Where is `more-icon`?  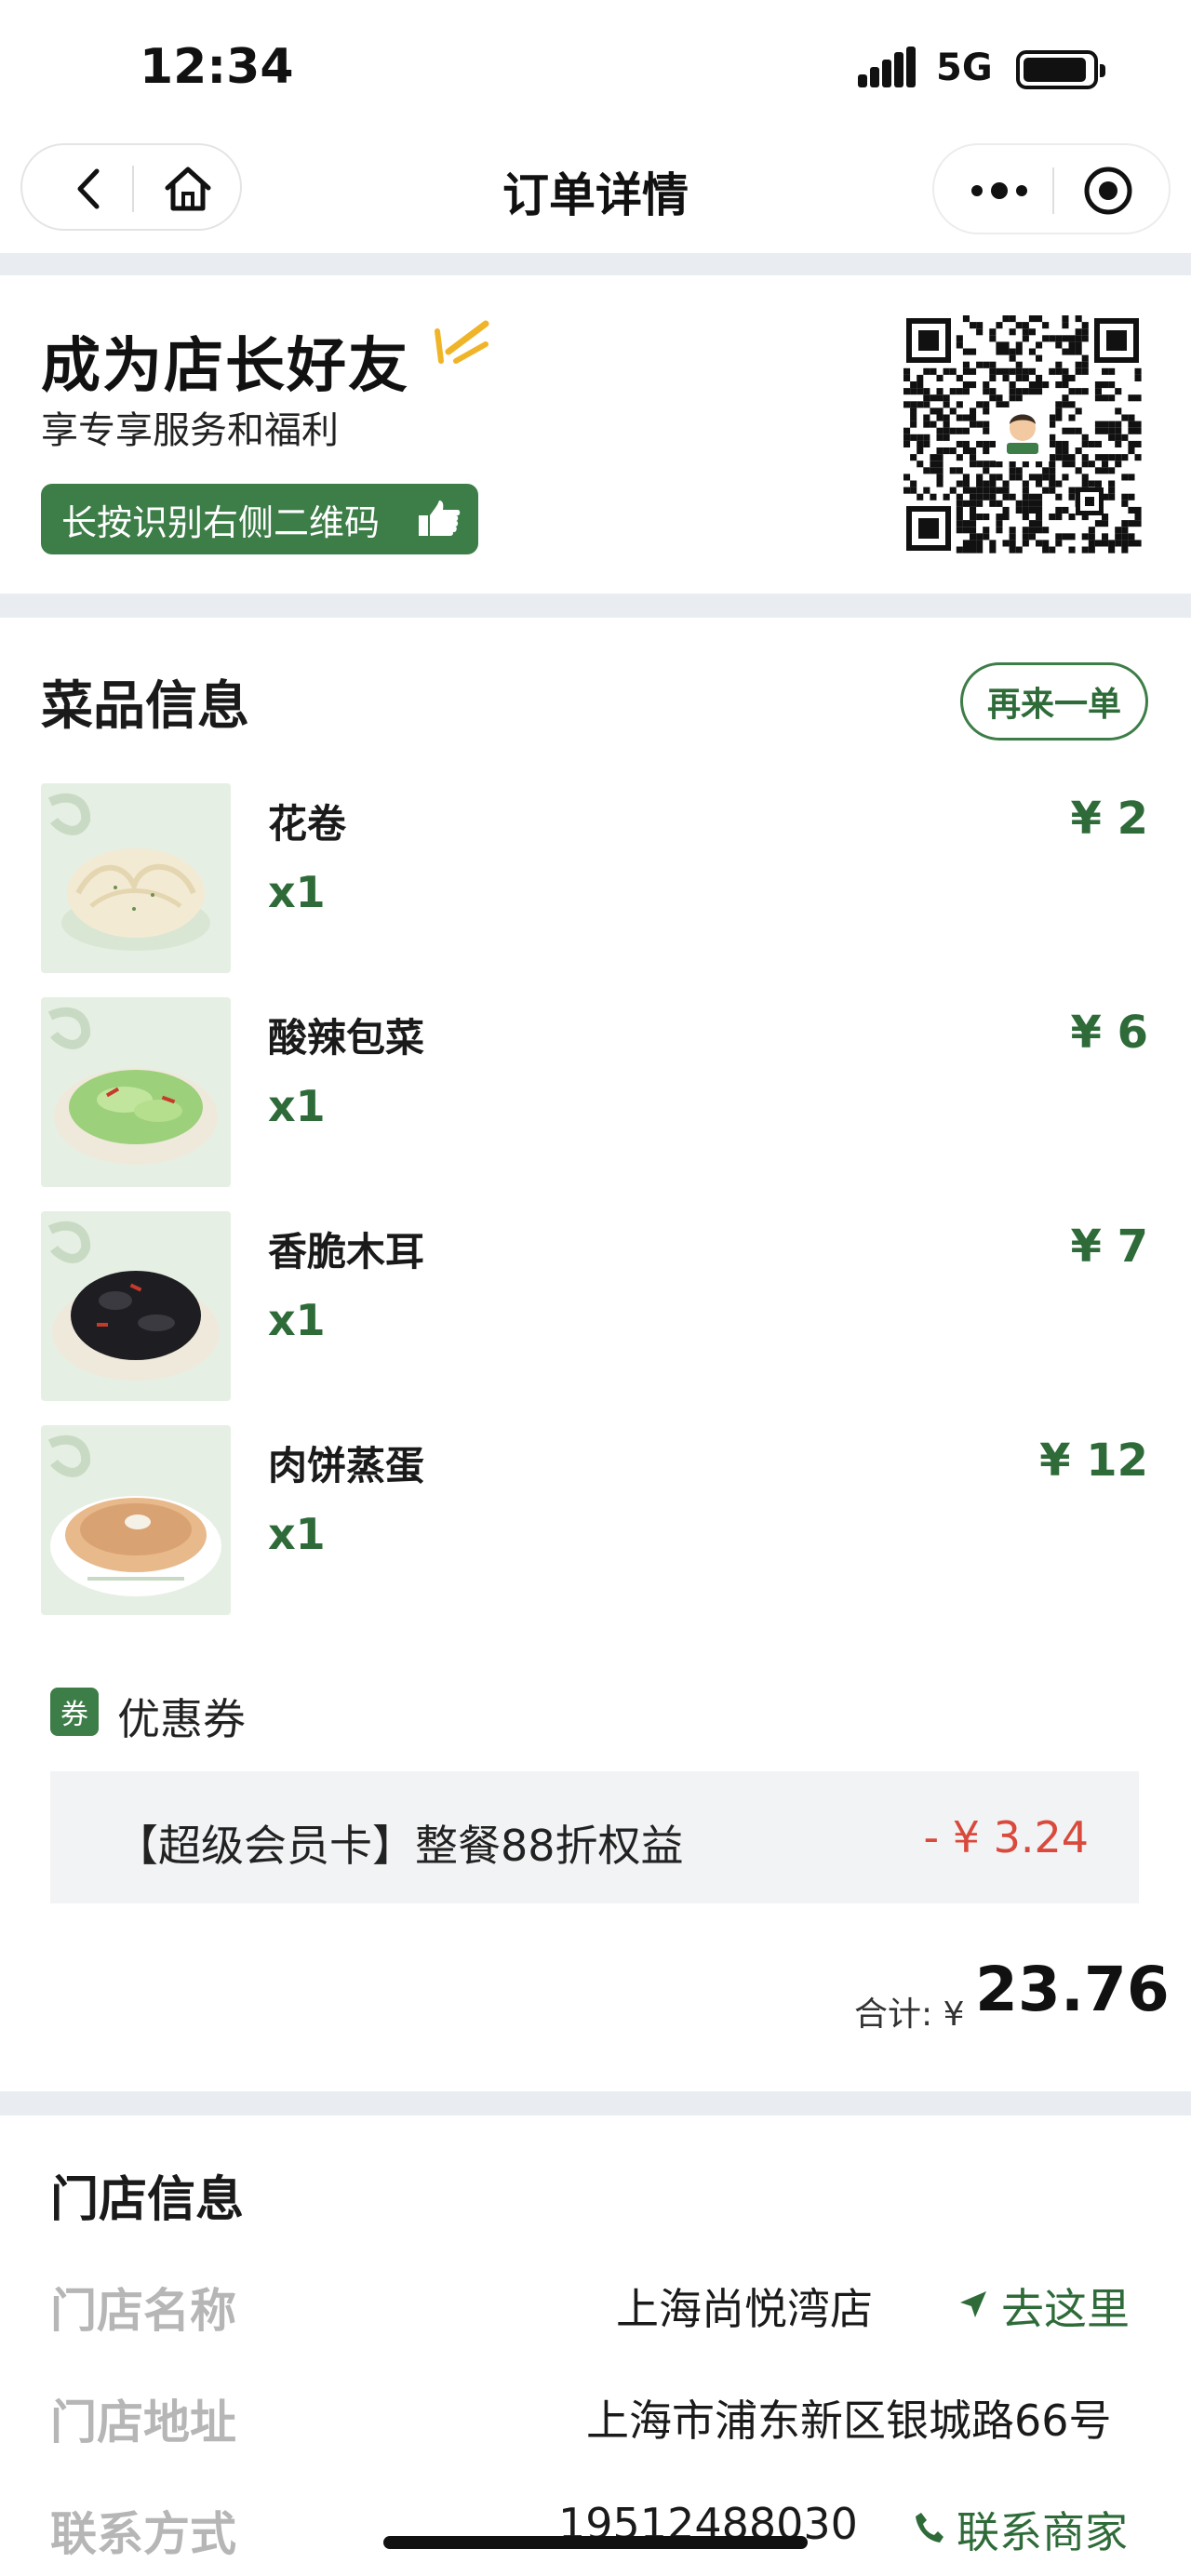
more-icon is located at coordinates (999, 191).